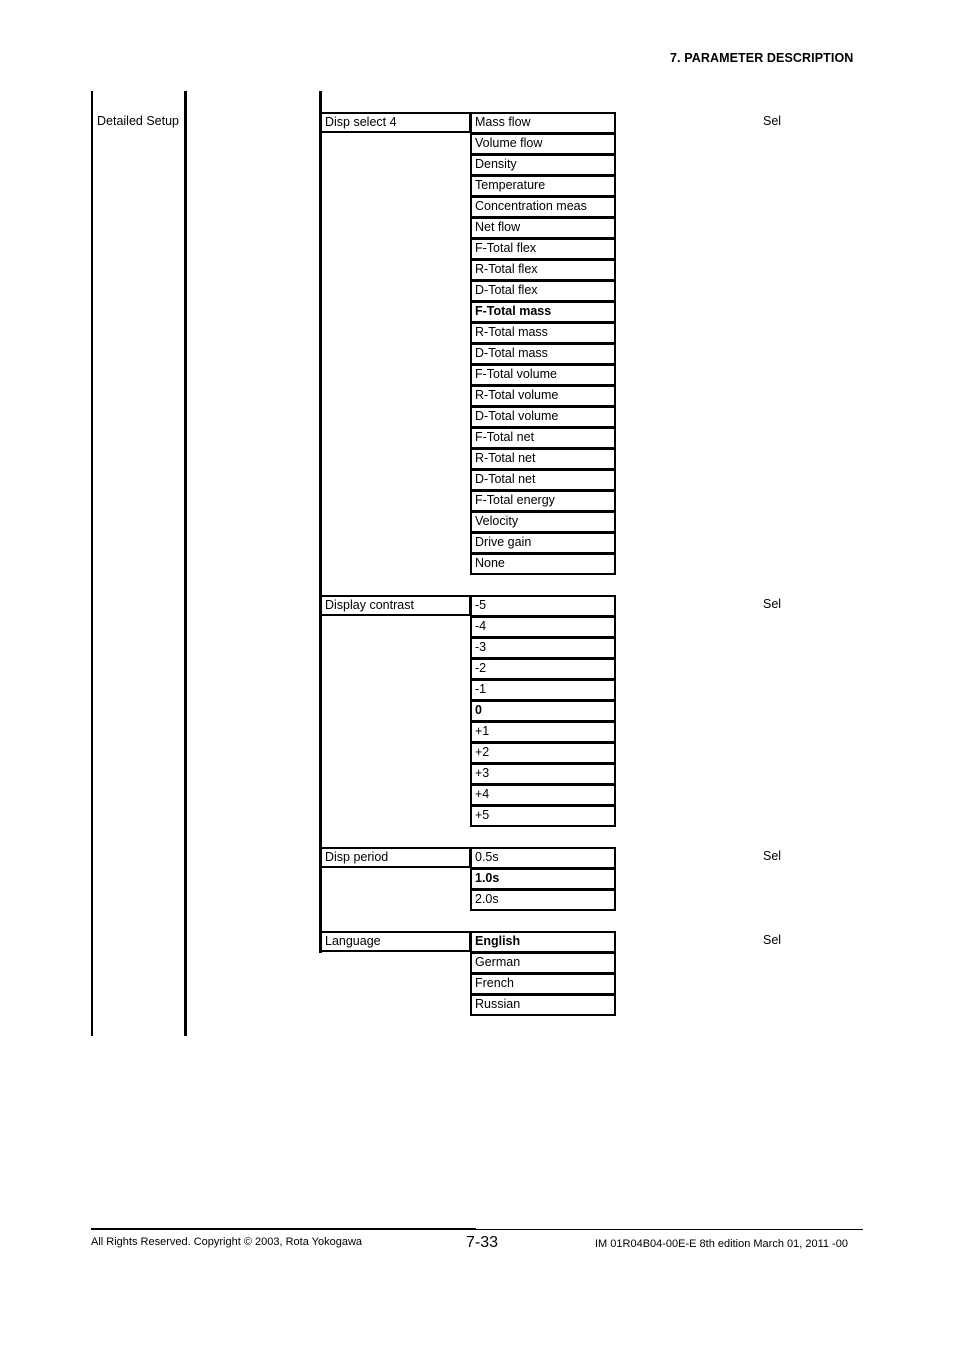  I want to click on option-item: 0.5s, so click(543, 858).